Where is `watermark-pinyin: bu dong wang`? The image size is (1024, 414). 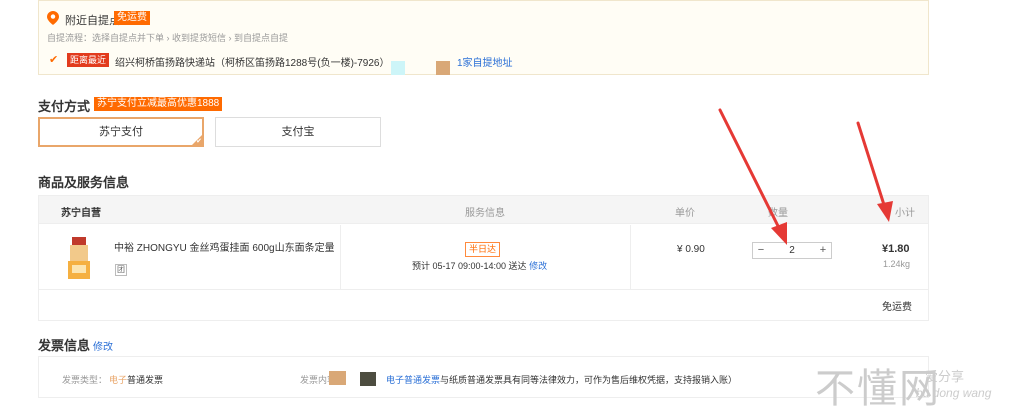
watermark-pinyin: bu dong wang is located at coordinates (954, 393).